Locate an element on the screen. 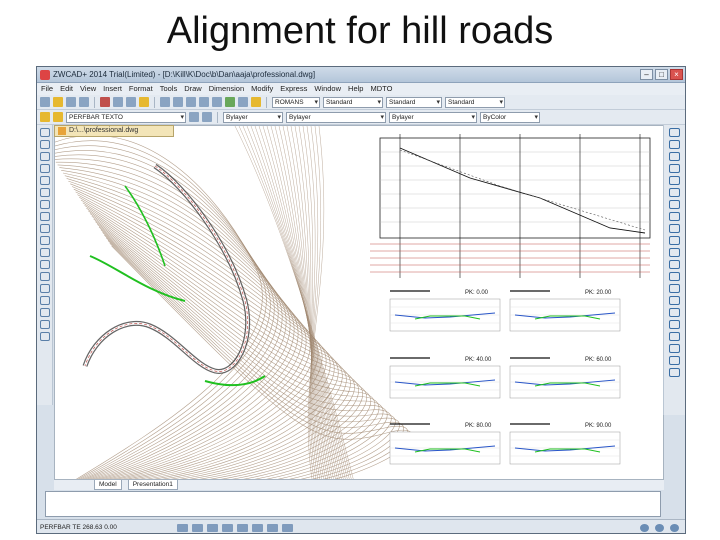  cut-icon is located at coordinates (105, 102).